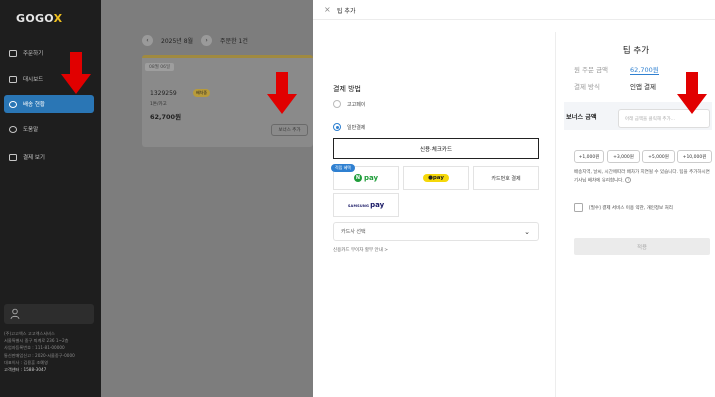 This screenshot has width=715, height=397. I want to click on sidebar-item-label: 배송 현황, so click(34, 105).